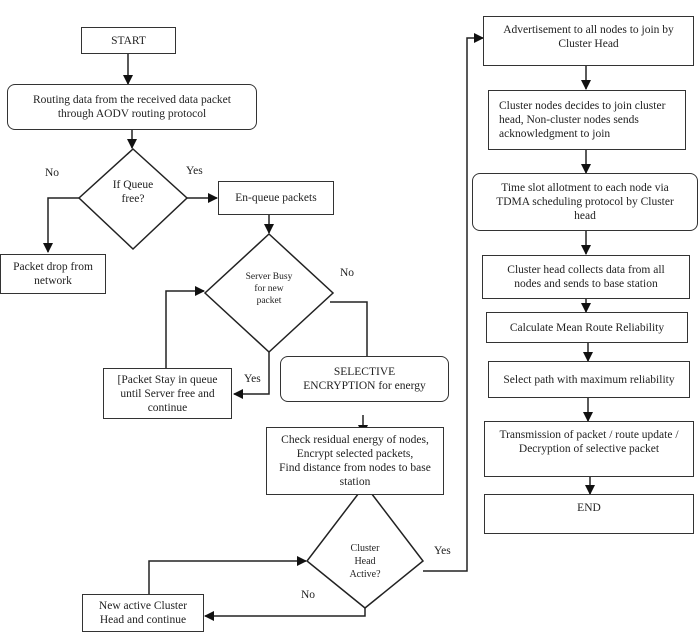 This screenshot has height=633, width=698. I want to click on select-path-label: Select path with maximum reliability, so click(589, 379).